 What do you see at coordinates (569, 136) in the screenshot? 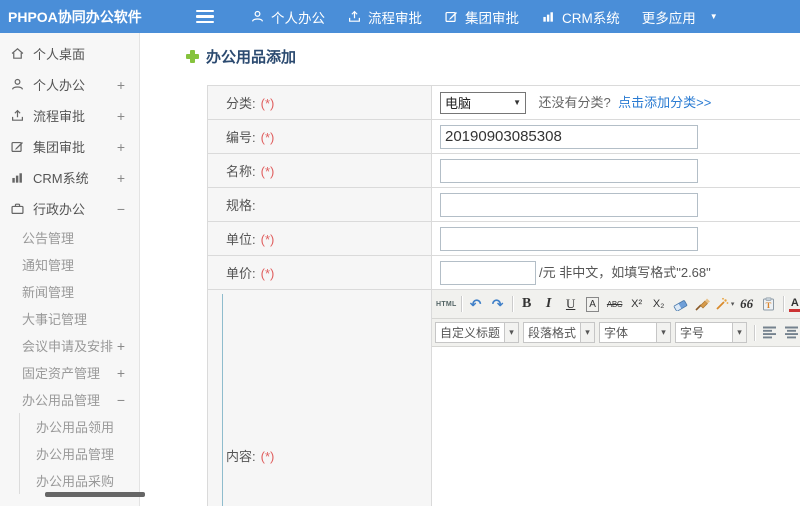
I see `code-input` at bounding box center [569, 136].